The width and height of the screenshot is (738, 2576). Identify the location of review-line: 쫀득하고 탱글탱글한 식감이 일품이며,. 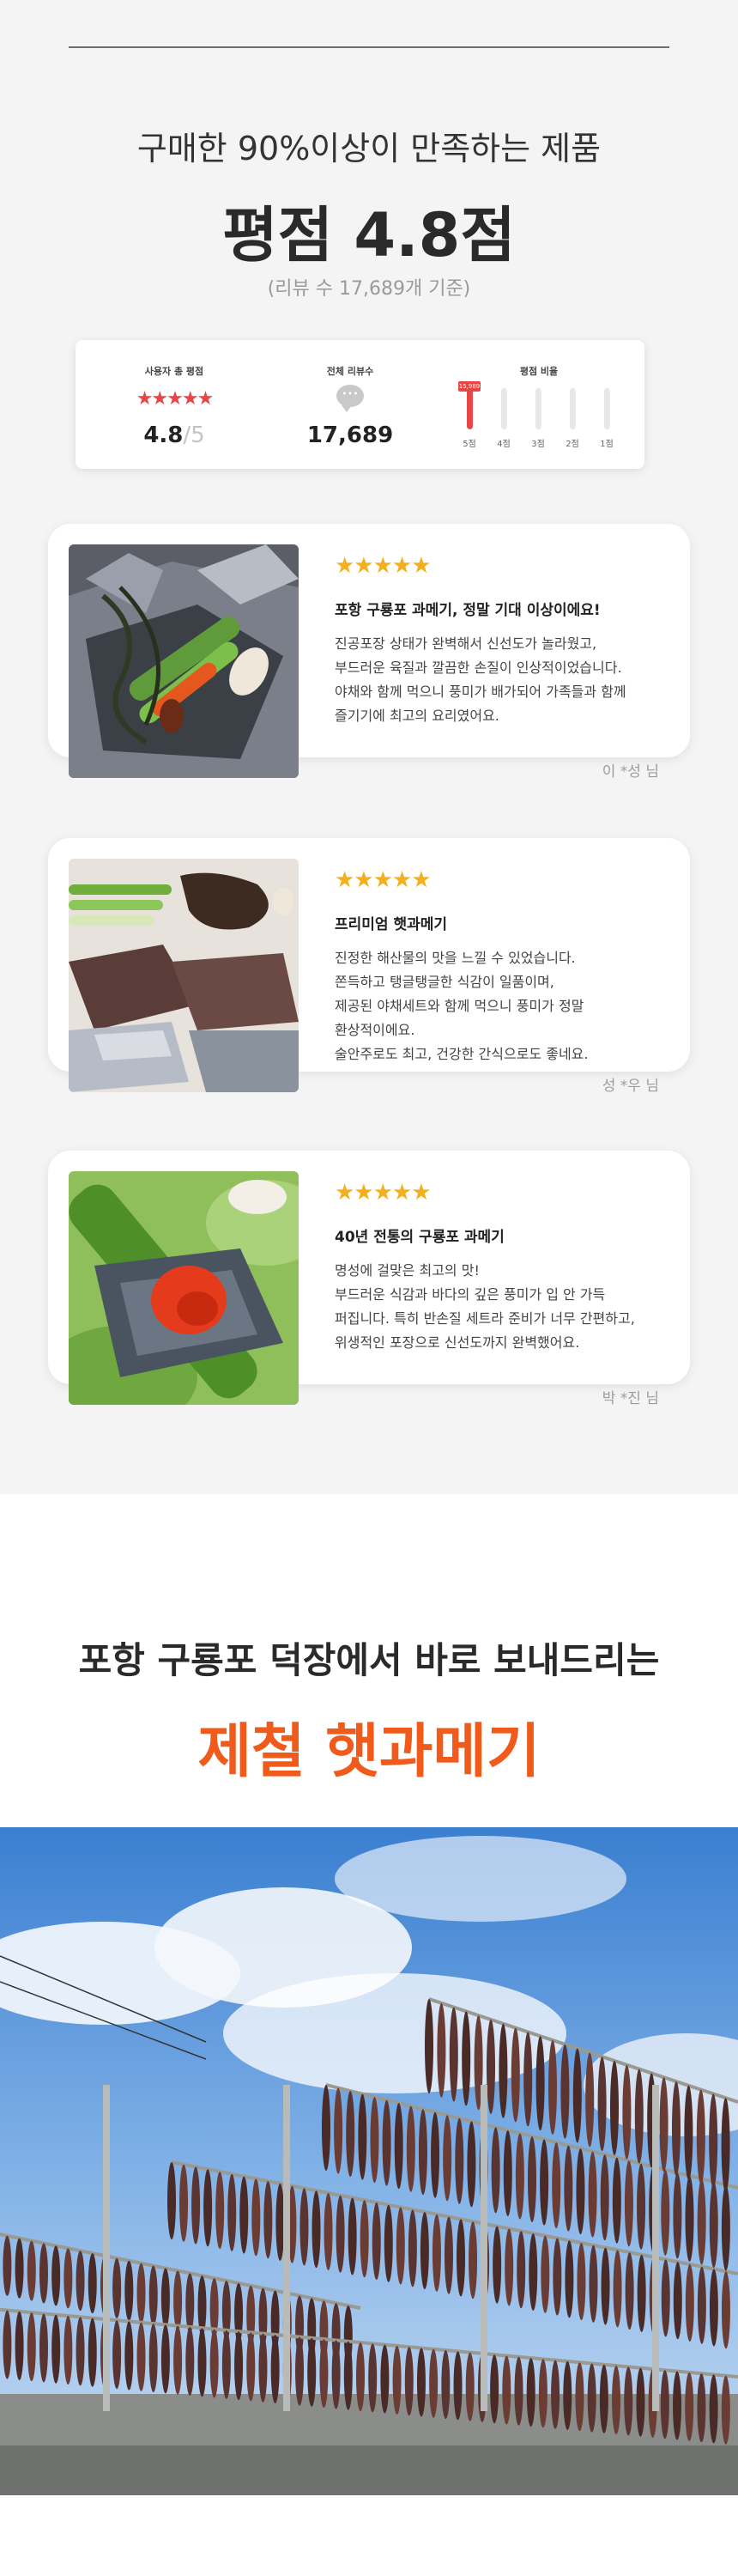
(444, 982).